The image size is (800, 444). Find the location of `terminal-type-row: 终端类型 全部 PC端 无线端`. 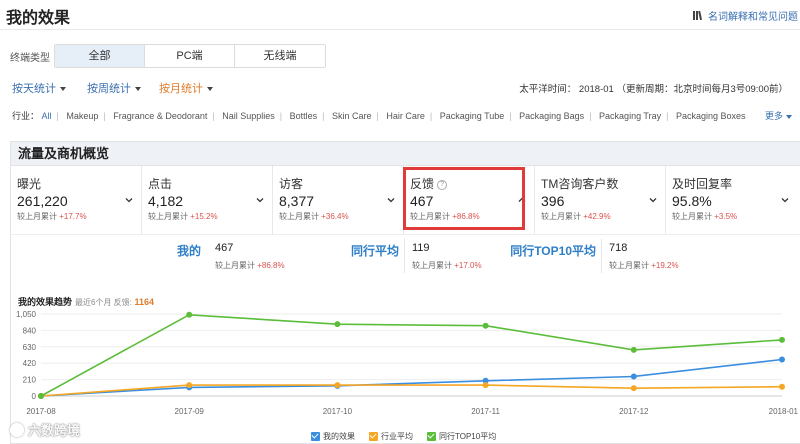

terminal-type-row: 终端类型 全部 PC端 无线端 is located at coordinates (168, 56).